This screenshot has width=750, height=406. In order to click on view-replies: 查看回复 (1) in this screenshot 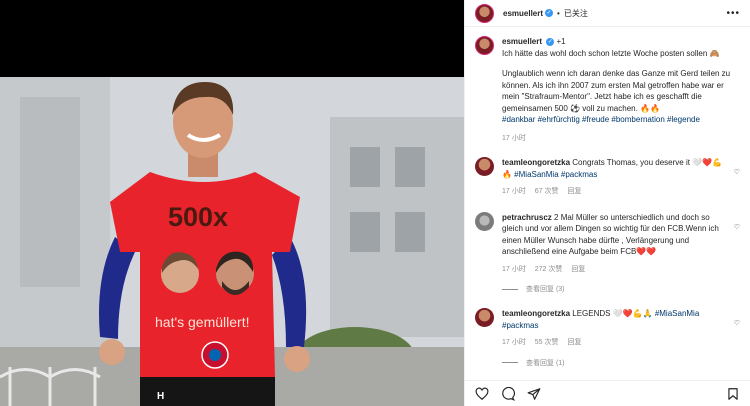, I will do `click(621, 363)`.